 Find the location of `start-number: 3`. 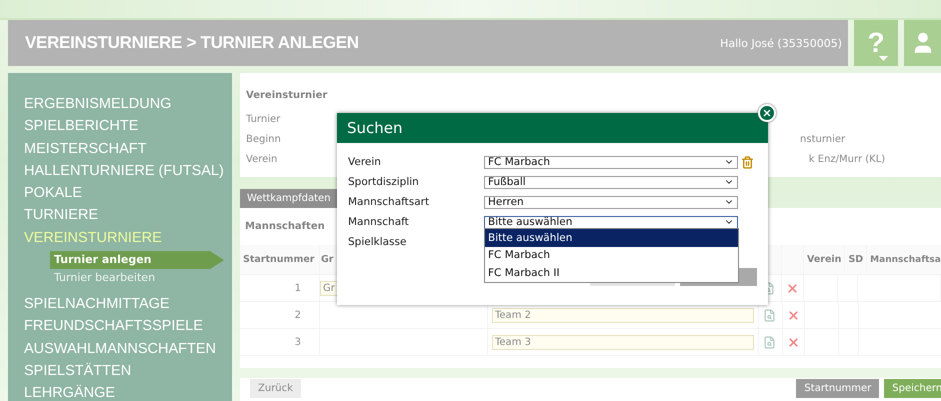

start-number: 3 is located at coordinates (297, 342).